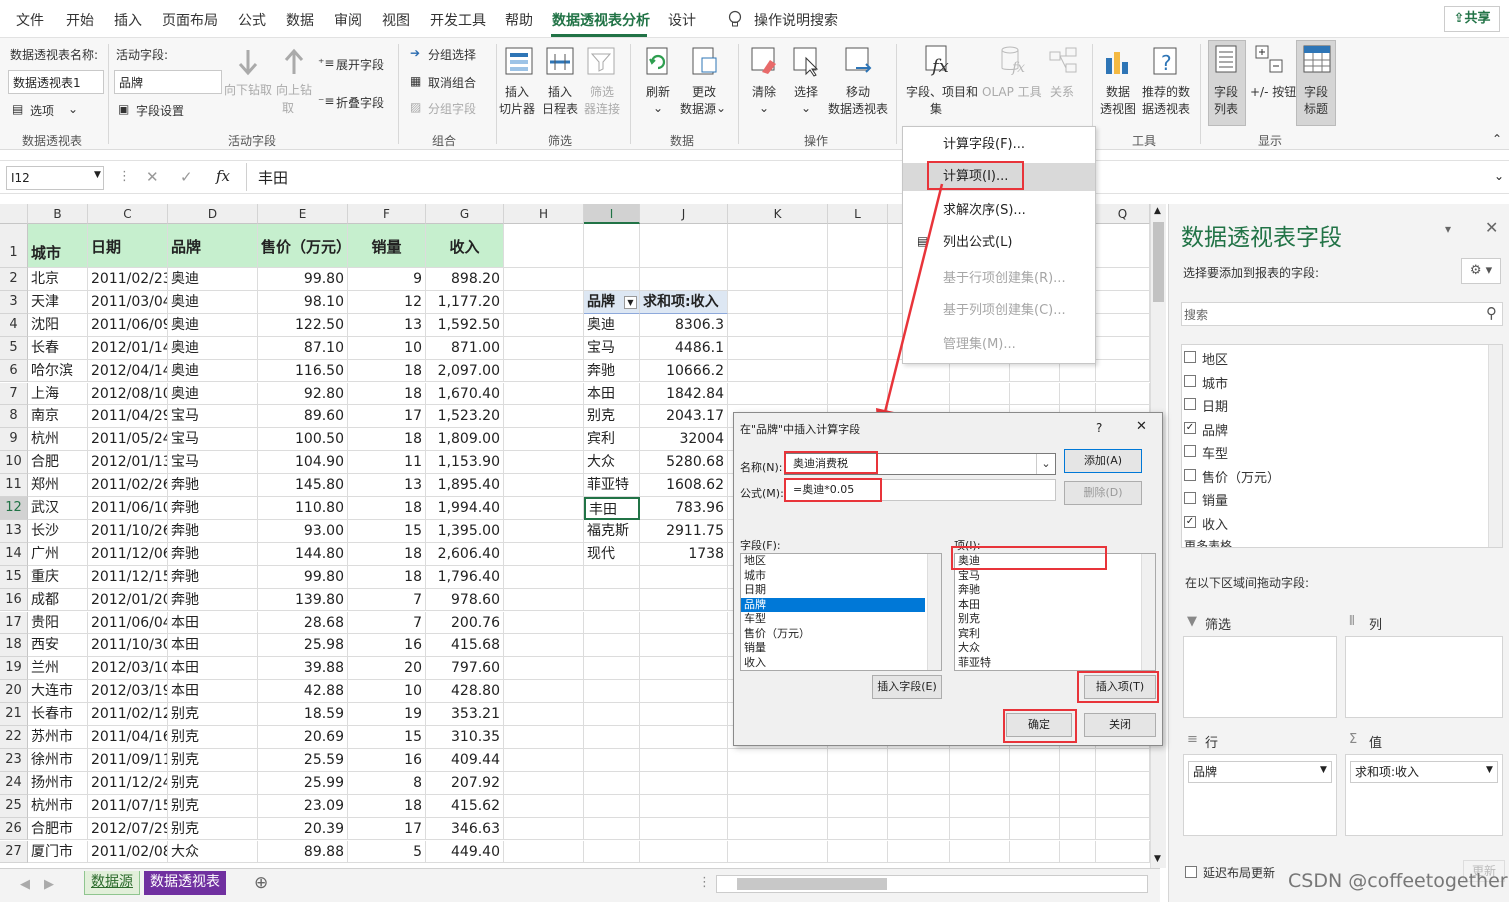 The height and width of the screenshot is (902, 1509). Describe the element at coordinates (303, 577) in the screenshot. I see `table-cell: 99.80` at that location.